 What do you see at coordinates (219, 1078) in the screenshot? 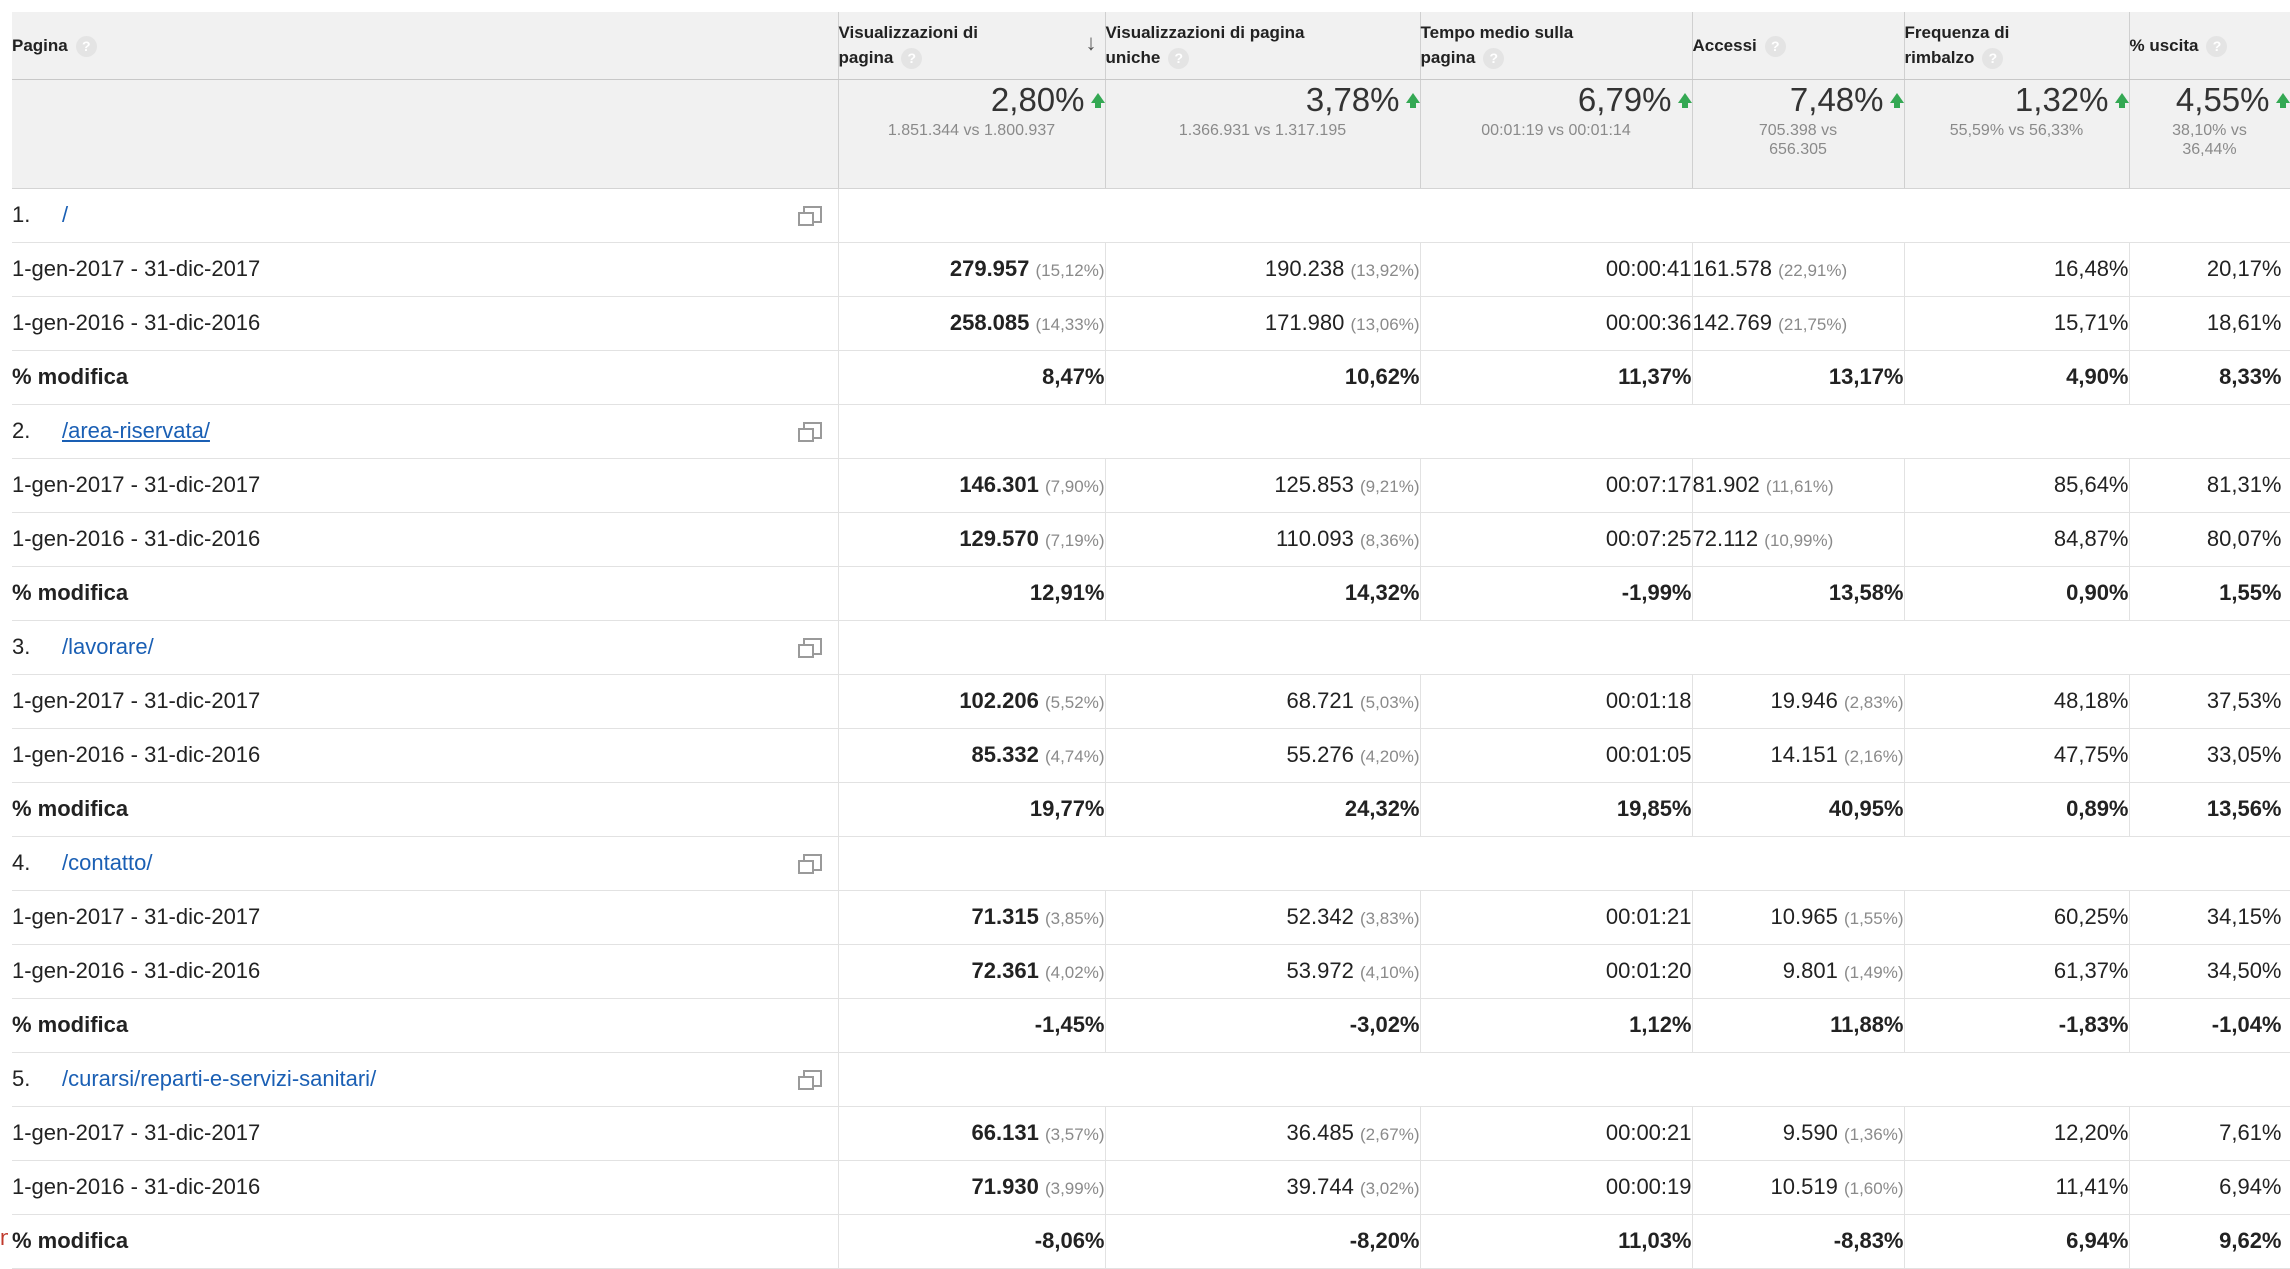
I see `page-link: /curarsi/reparti-e-servizi-sanitari/` at bounding box center [219, 1078].